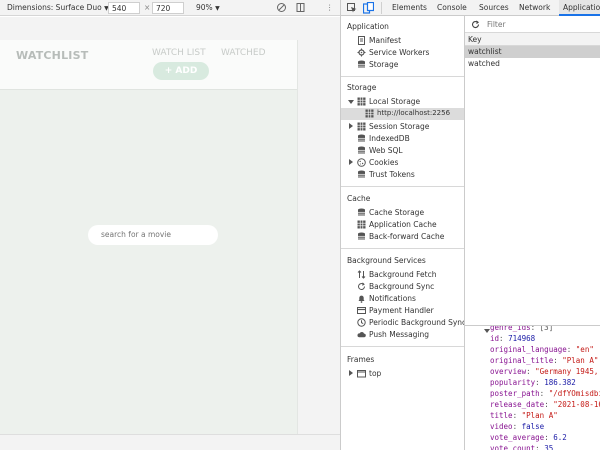 This screenshot has height=450, width=600. I want to click on nav-watch-list: WATCH LIST, so click(179, 53).